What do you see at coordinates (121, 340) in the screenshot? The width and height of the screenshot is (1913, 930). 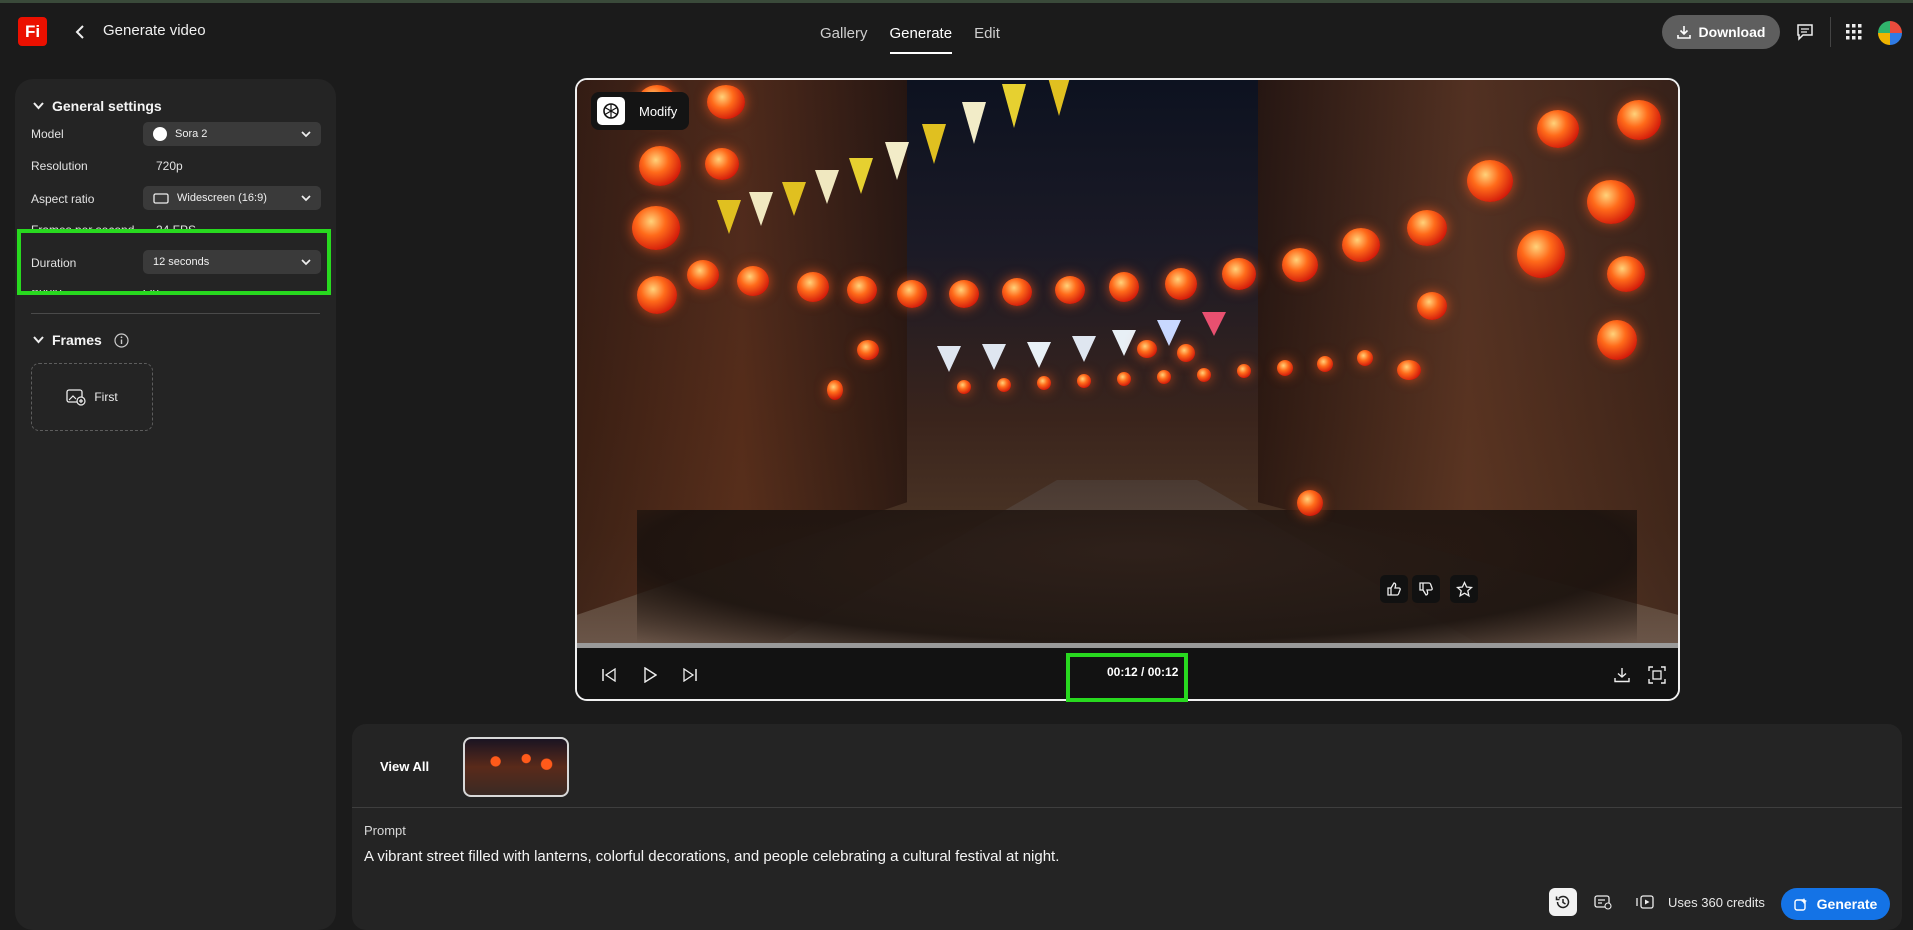 I see `info-icon` at bounding box center [121, 340].